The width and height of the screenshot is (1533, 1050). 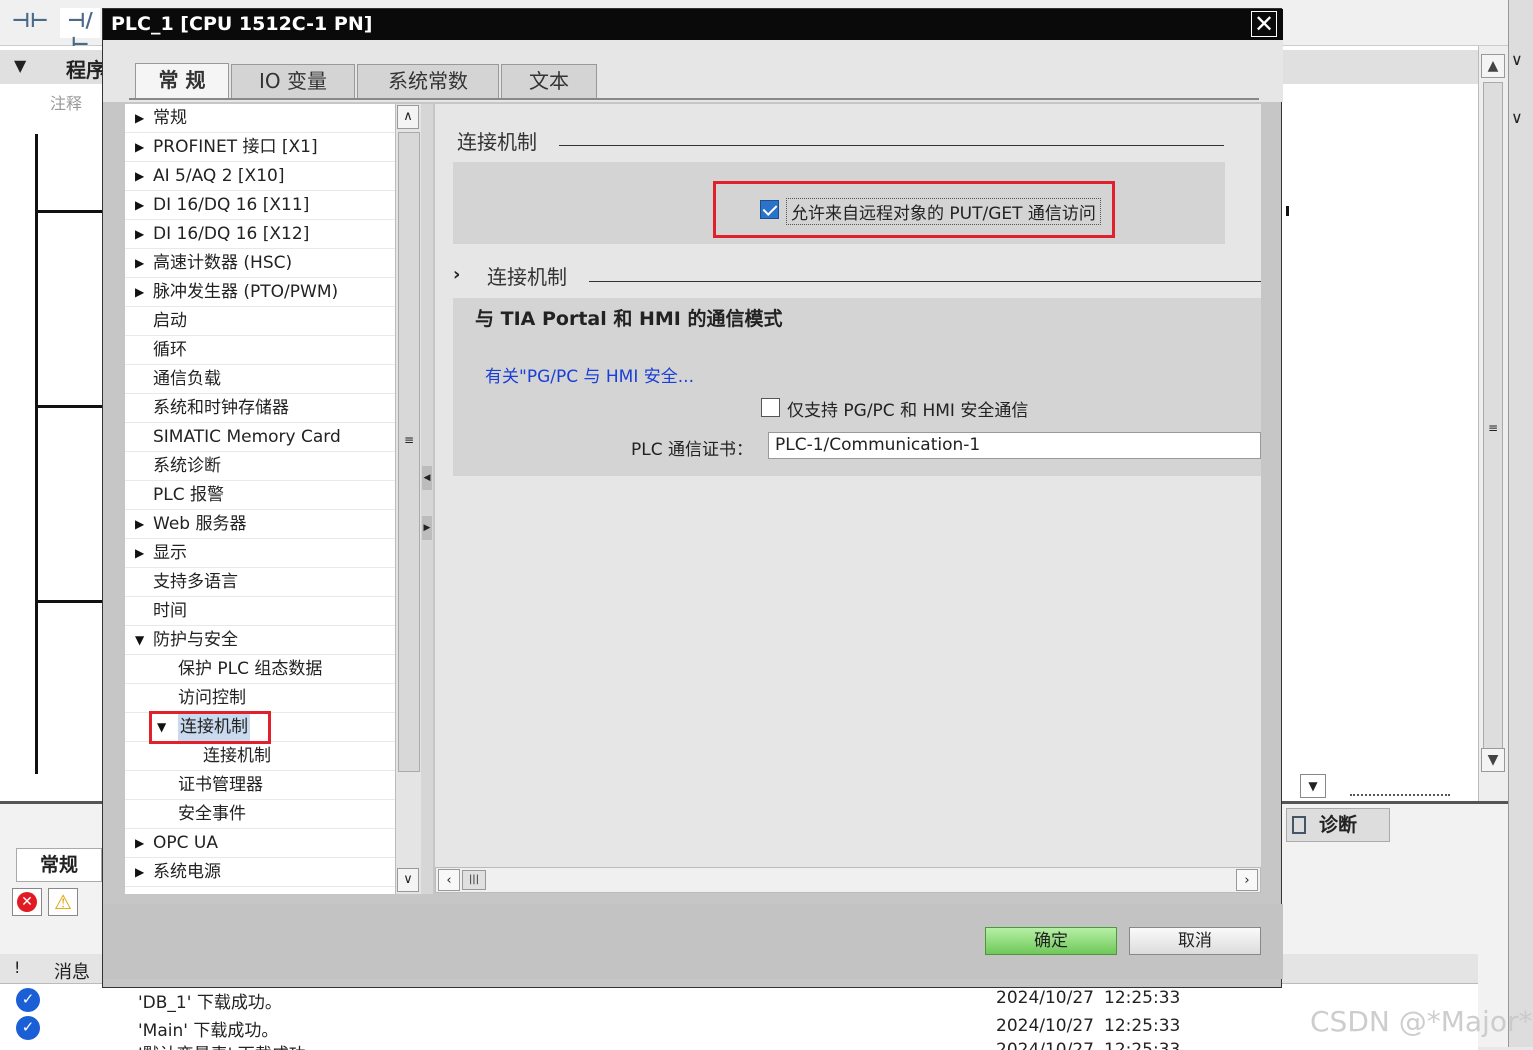 What do you see at coordinates (925, 281) in the screenshot?
I see `section-divider` at bounding box center [925, 281].